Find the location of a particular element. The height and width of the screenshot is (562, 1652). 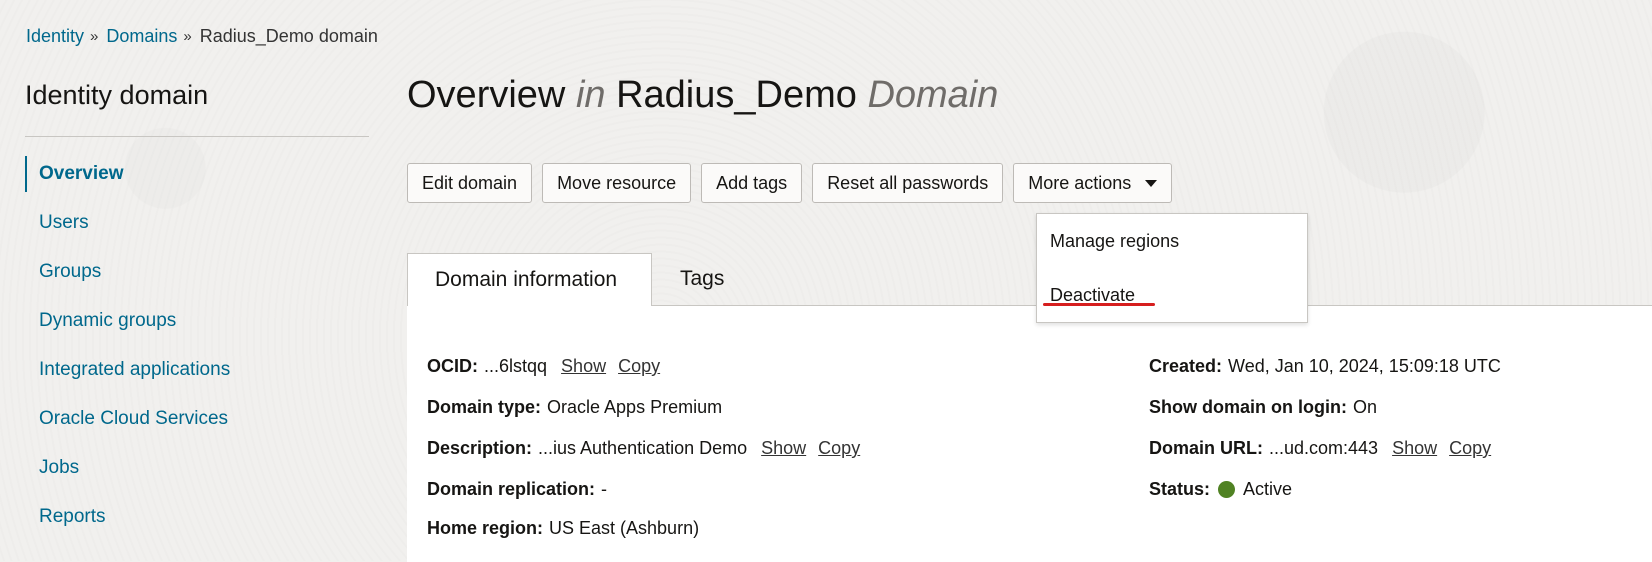

created-value: Wed, Jan 10, 2024, 15:09:18 UTC is located at coordinates (1364, 366).